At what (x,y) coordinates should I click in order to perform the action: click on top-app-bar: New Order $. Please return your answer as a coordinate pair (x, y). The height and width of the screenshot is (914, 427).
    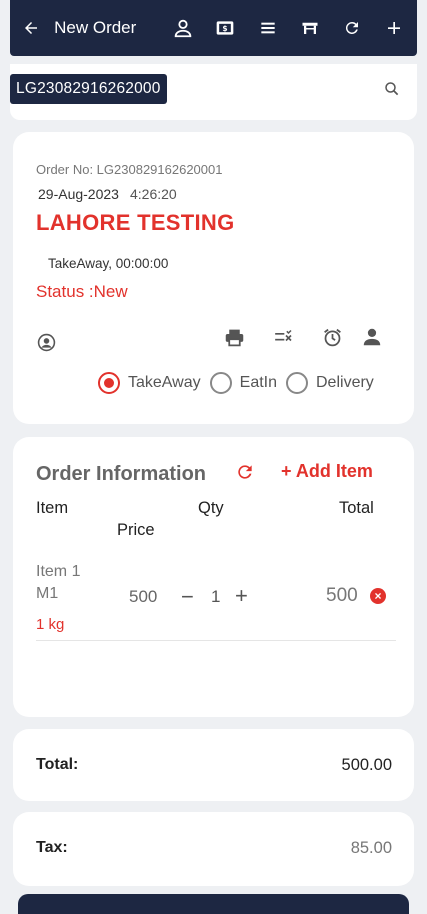
    Looking at the image, I should click on (213, 28).